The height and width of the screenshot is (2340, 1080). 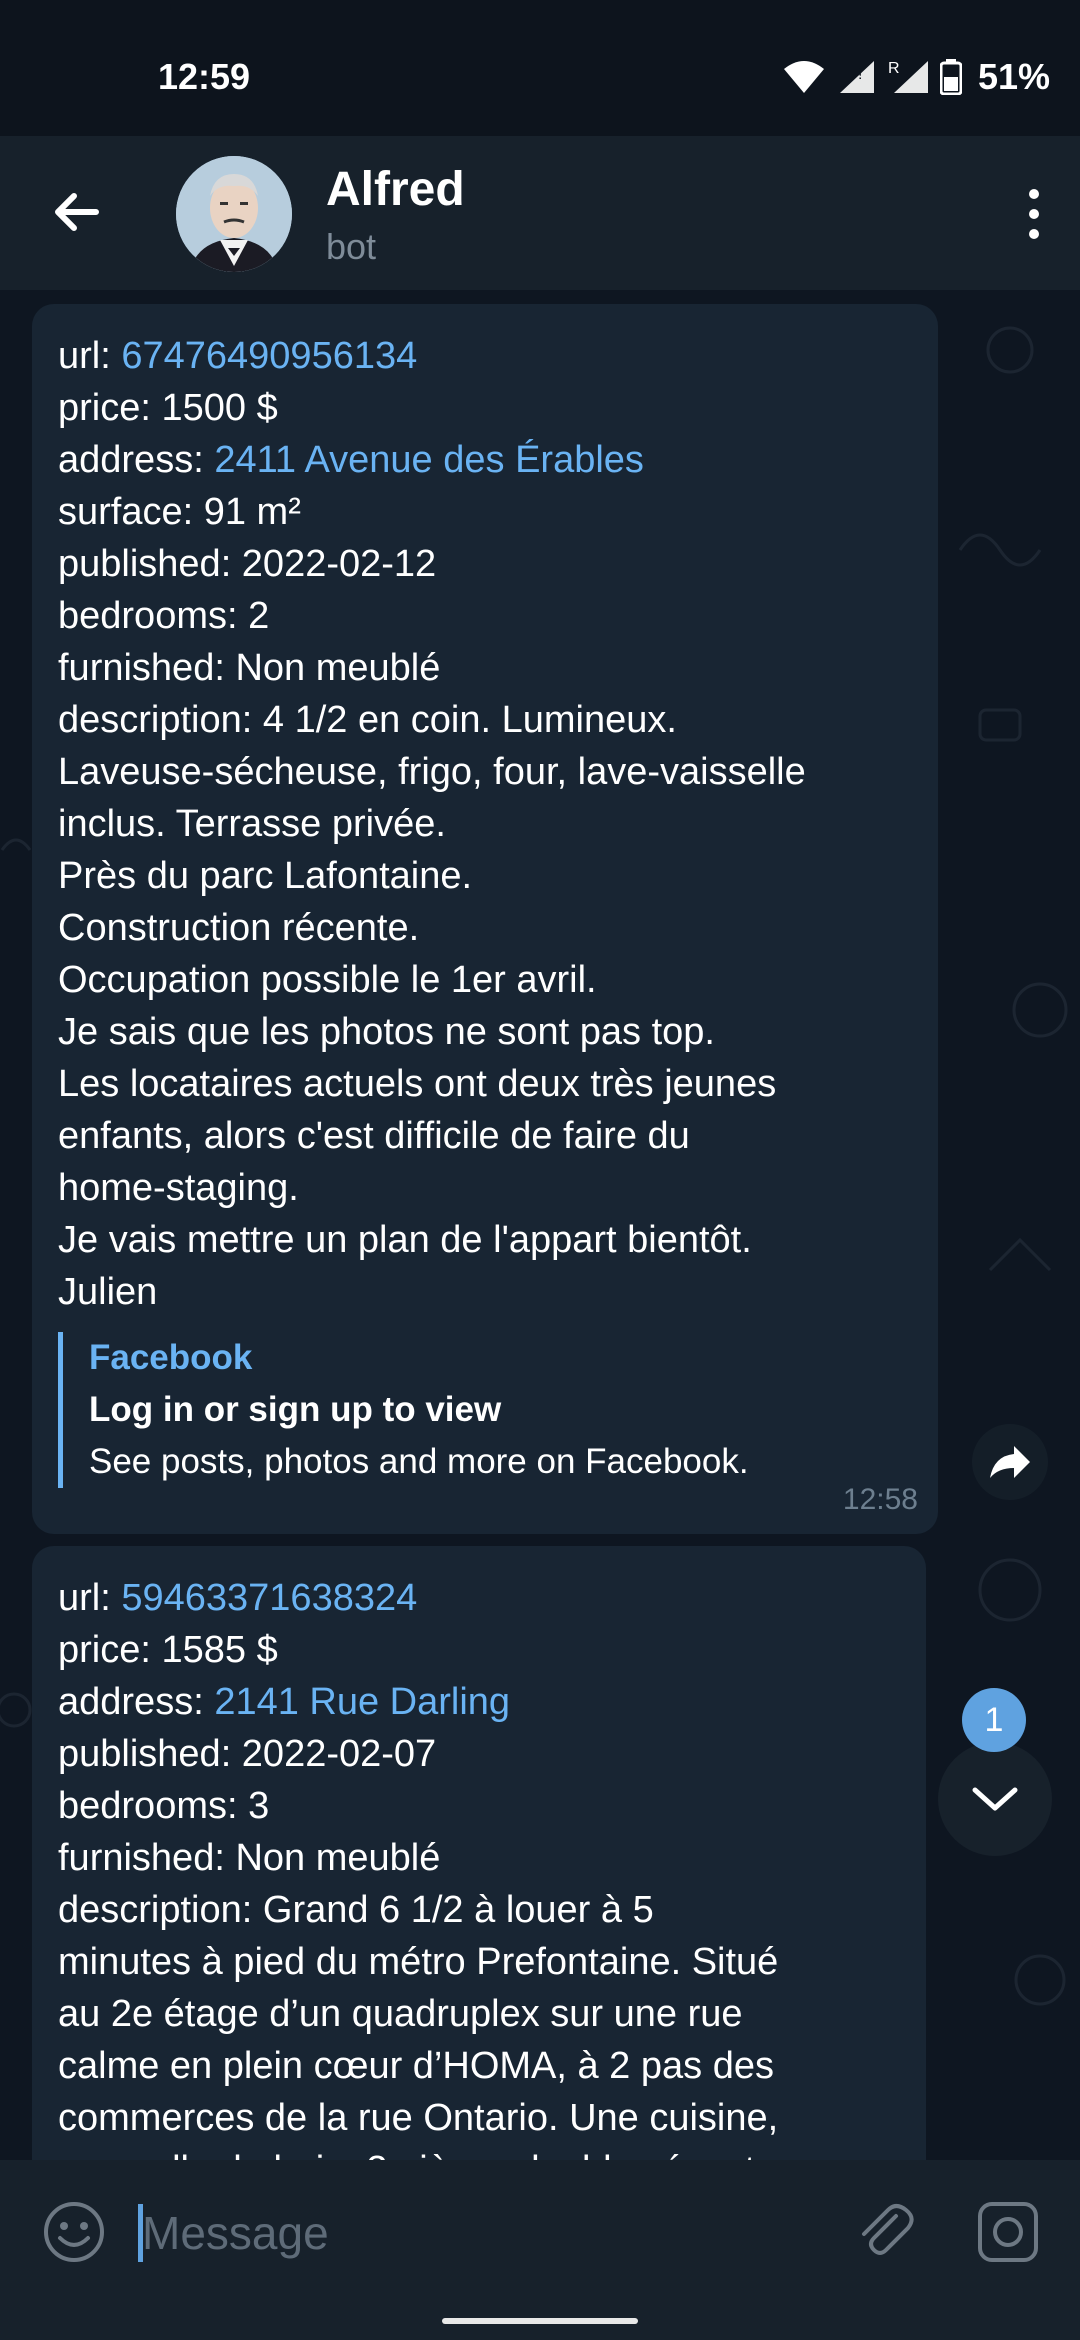 What do you see at coordinates (485, 356) in the screenshot?
I see `url-line: url: 67476490956134` at bounding box center [485, 356].